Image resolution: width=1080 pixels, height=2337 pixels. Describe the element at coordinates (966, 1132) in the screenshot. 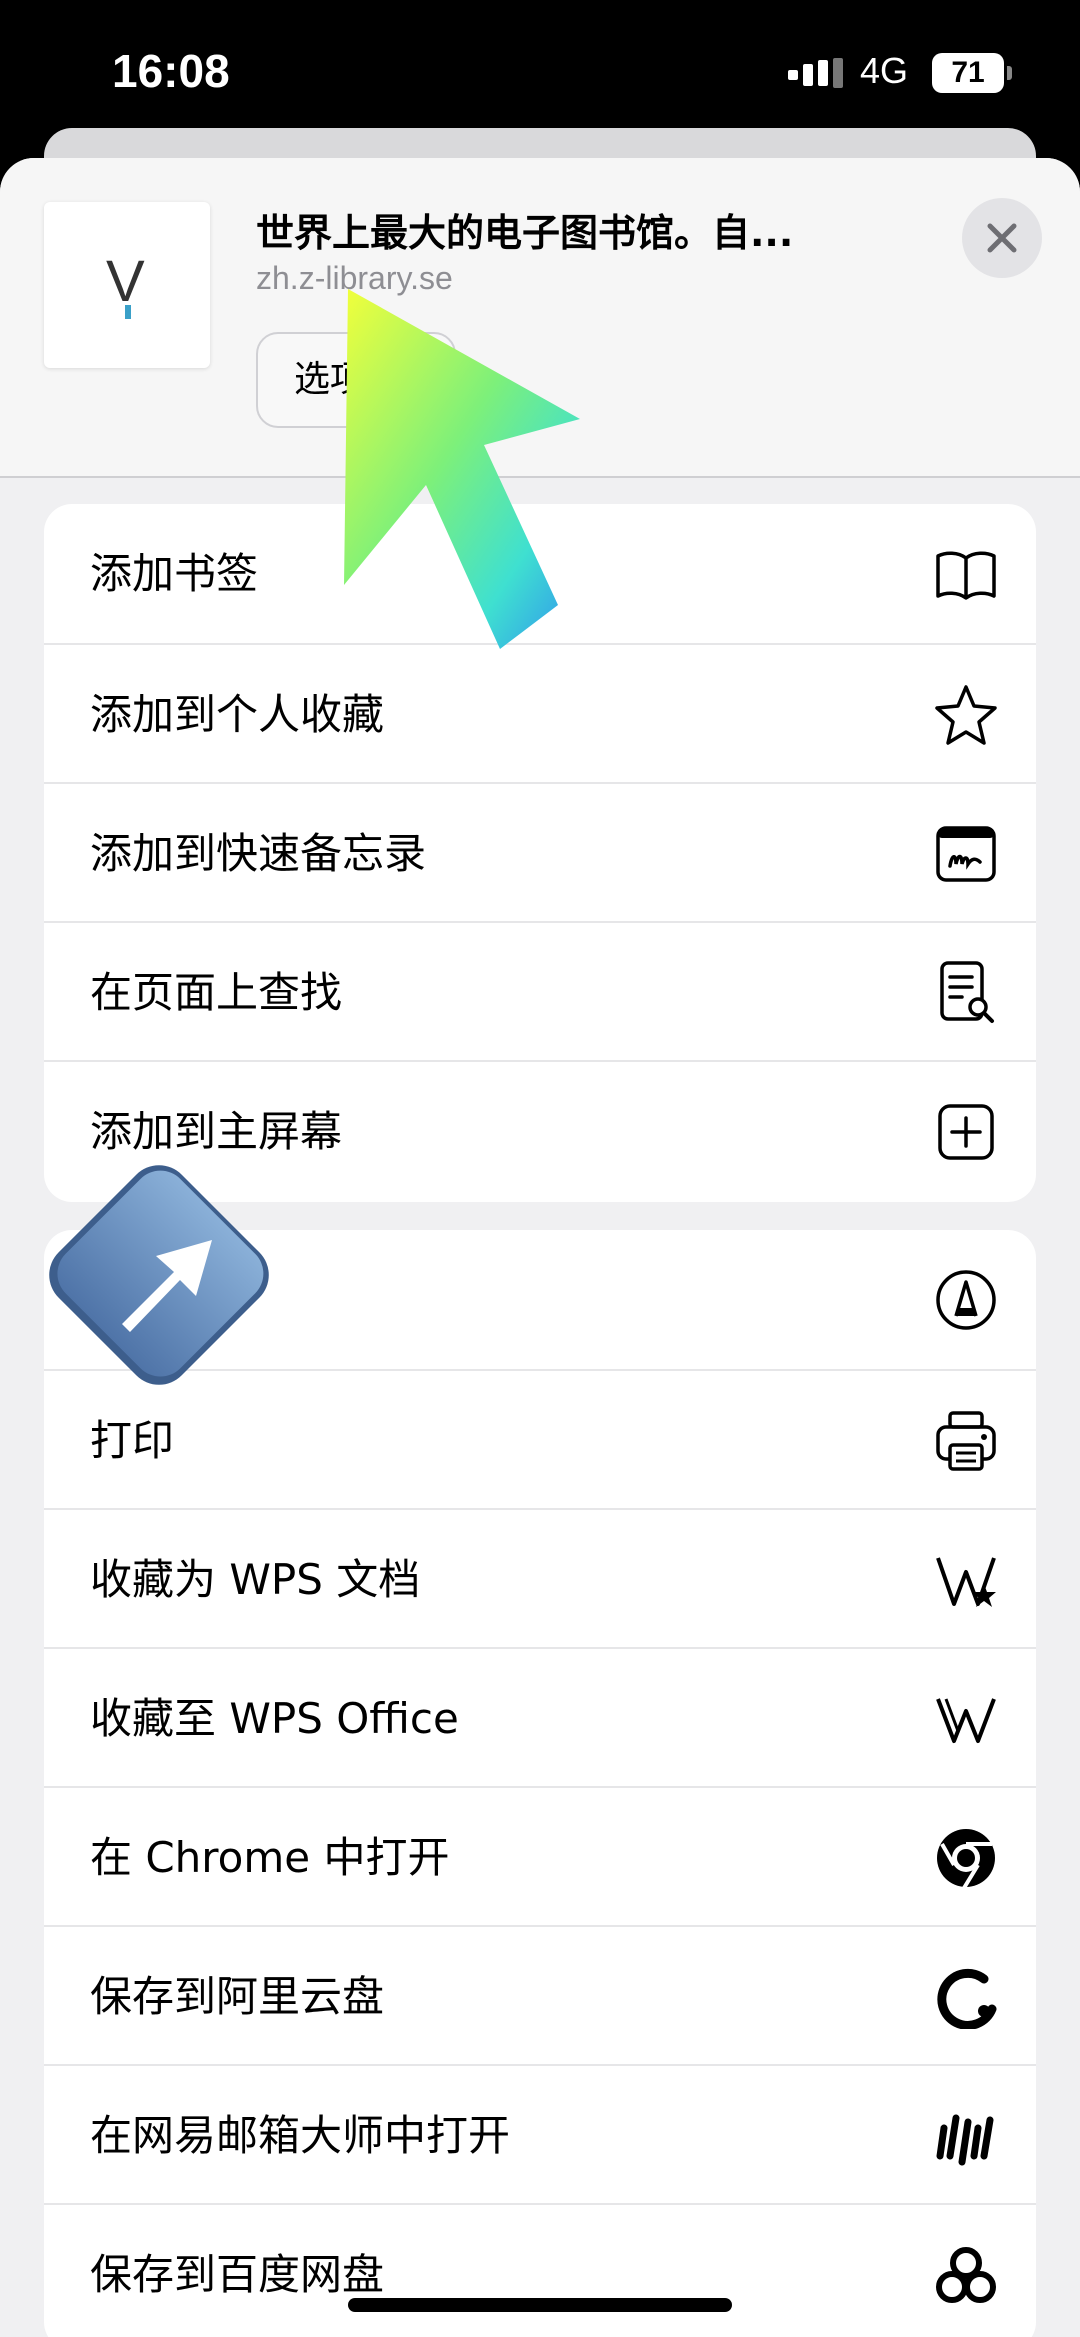

I see `add-square-icon` at that location.